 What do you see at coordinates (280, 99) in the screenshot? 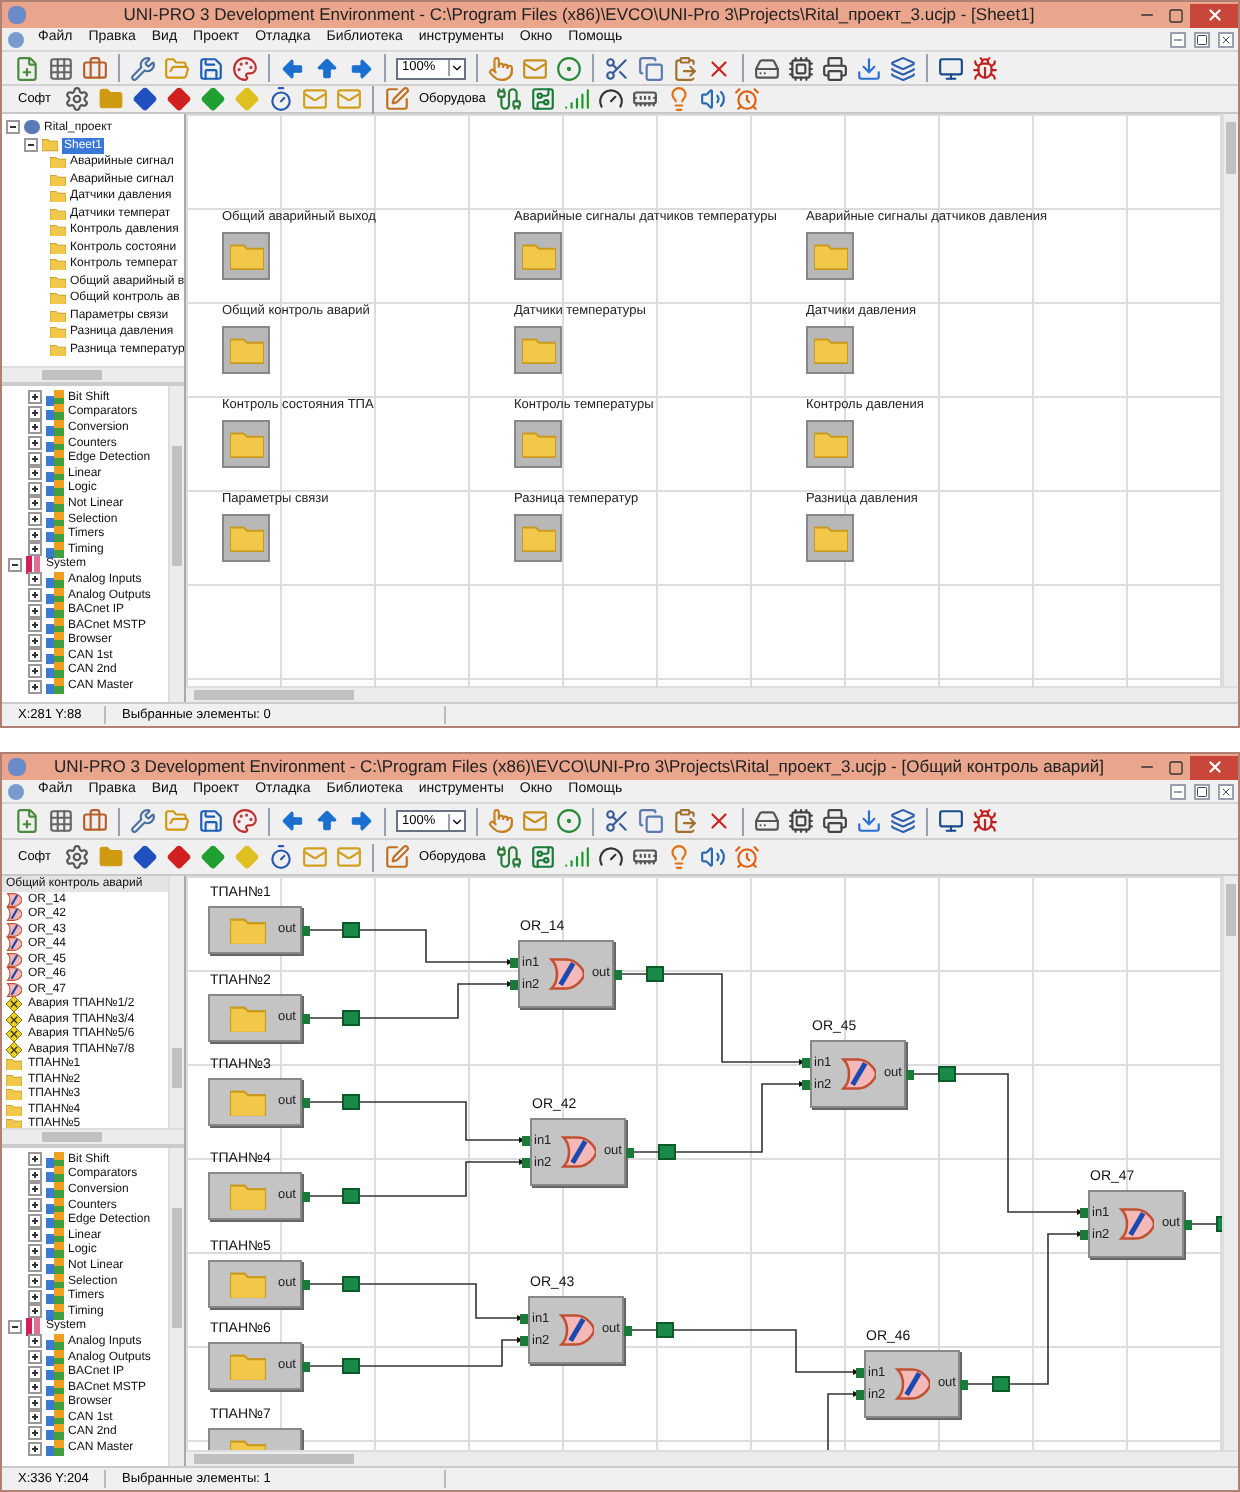
I see `stopwatch-icon` at bounding box center [280, 99].